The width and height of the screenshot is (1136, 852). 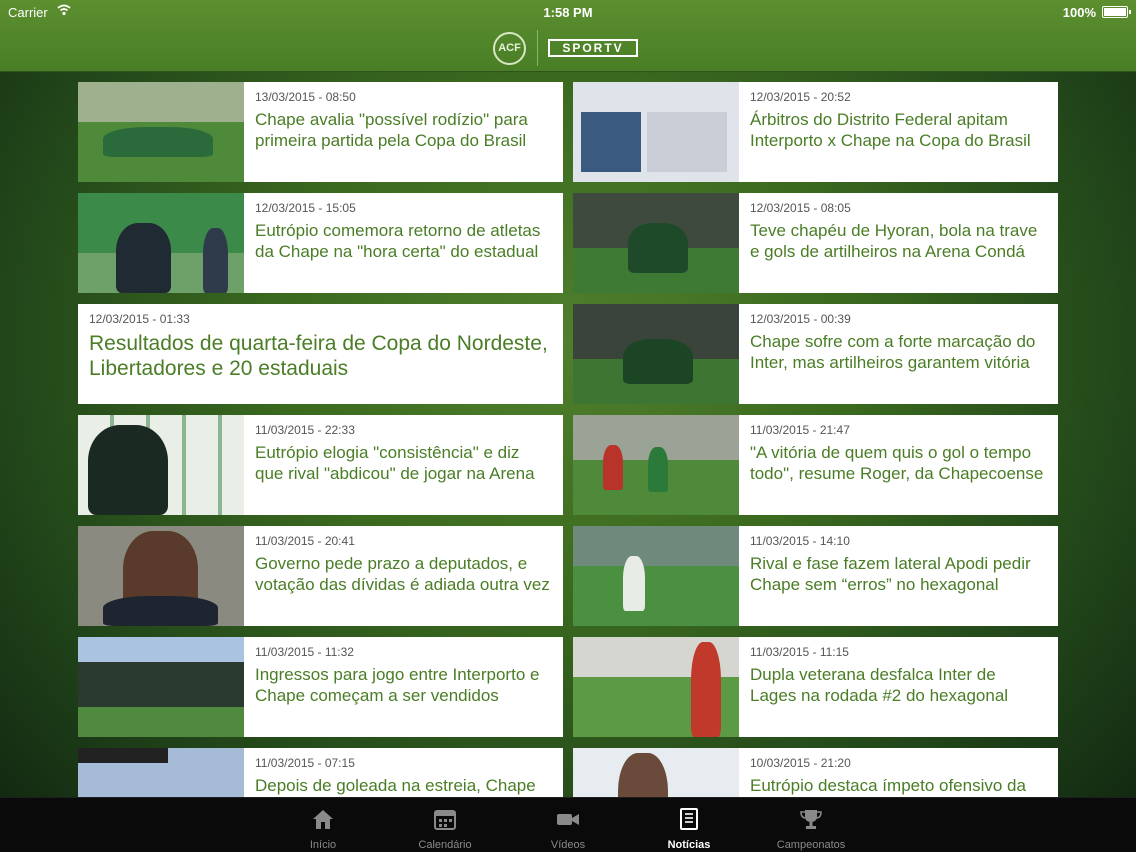 I want to click on tab-videos: Vídeos, so click(x=568, y=825).